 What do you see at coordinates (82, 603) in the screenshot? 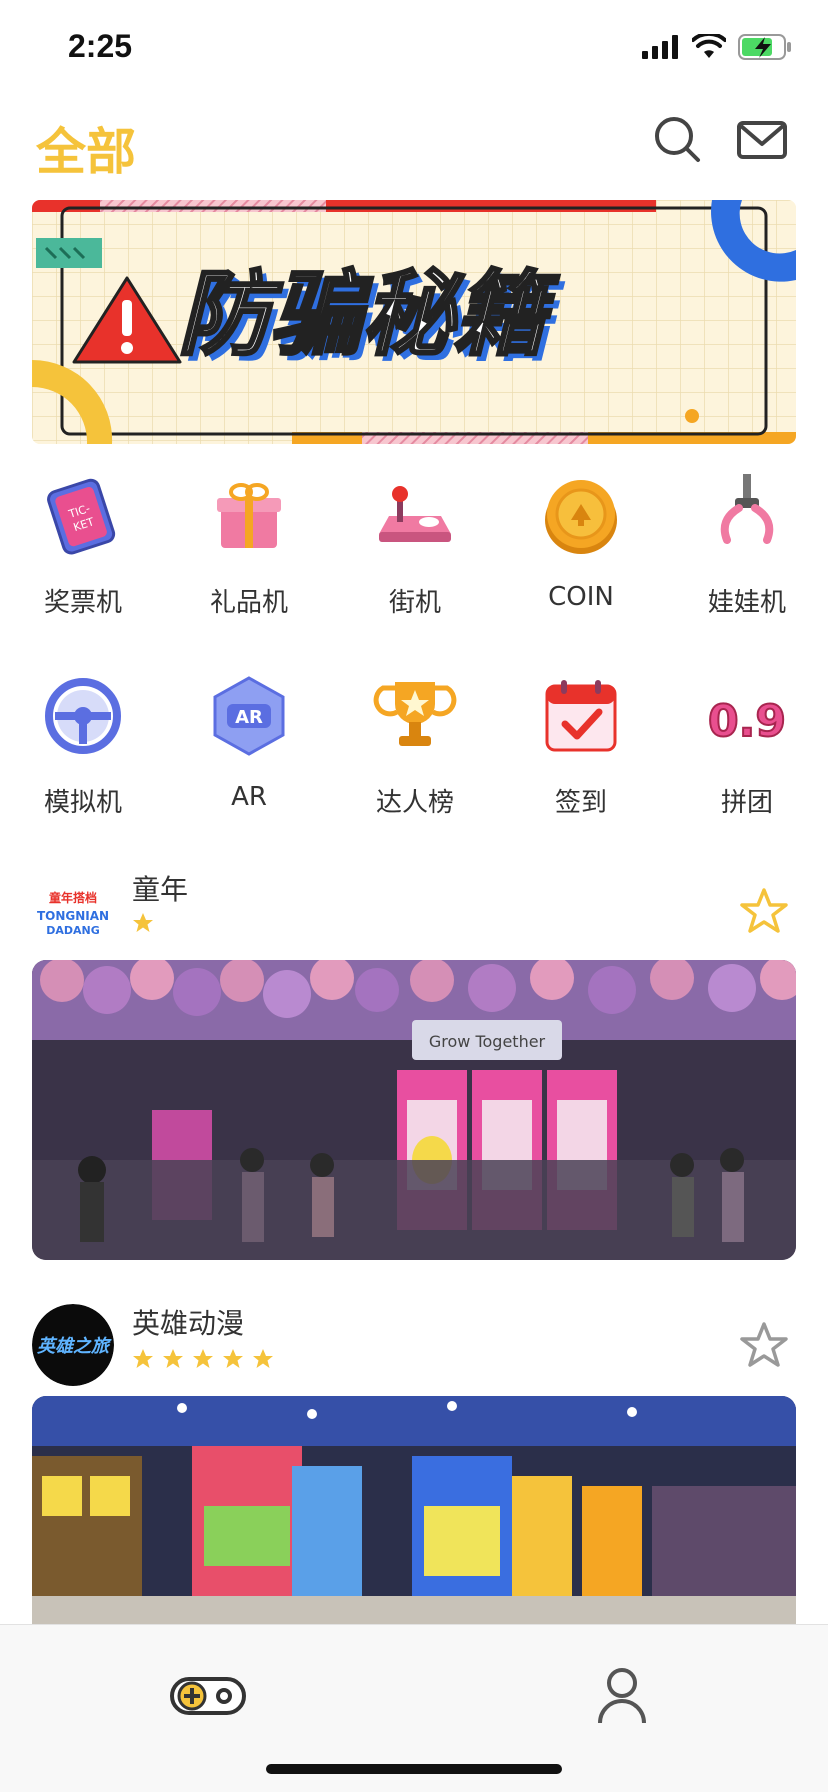
I see `category-label: 奖票机` at bounding box center [82, 603].